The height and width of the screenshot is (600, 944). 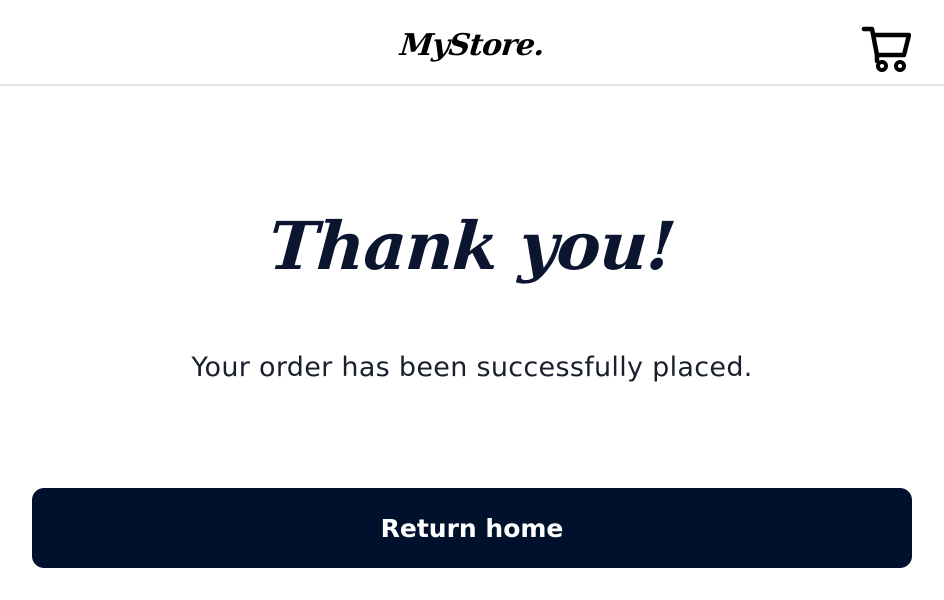 What do you see at coordinates (472, 246) in the screenshot?
I see `thank-you-heading: Thank you!` at bounding box center [472, 246].